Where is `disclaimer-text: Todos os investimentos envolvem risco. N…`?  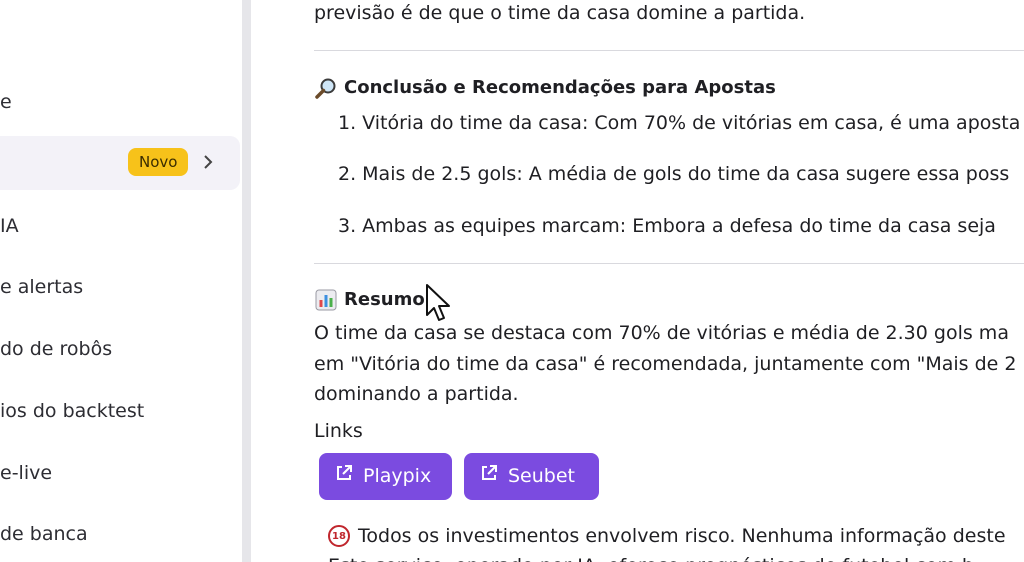
disclaimer-text: Todos os investimentos envolvem risco. N… is located at coordinates (682, 536).